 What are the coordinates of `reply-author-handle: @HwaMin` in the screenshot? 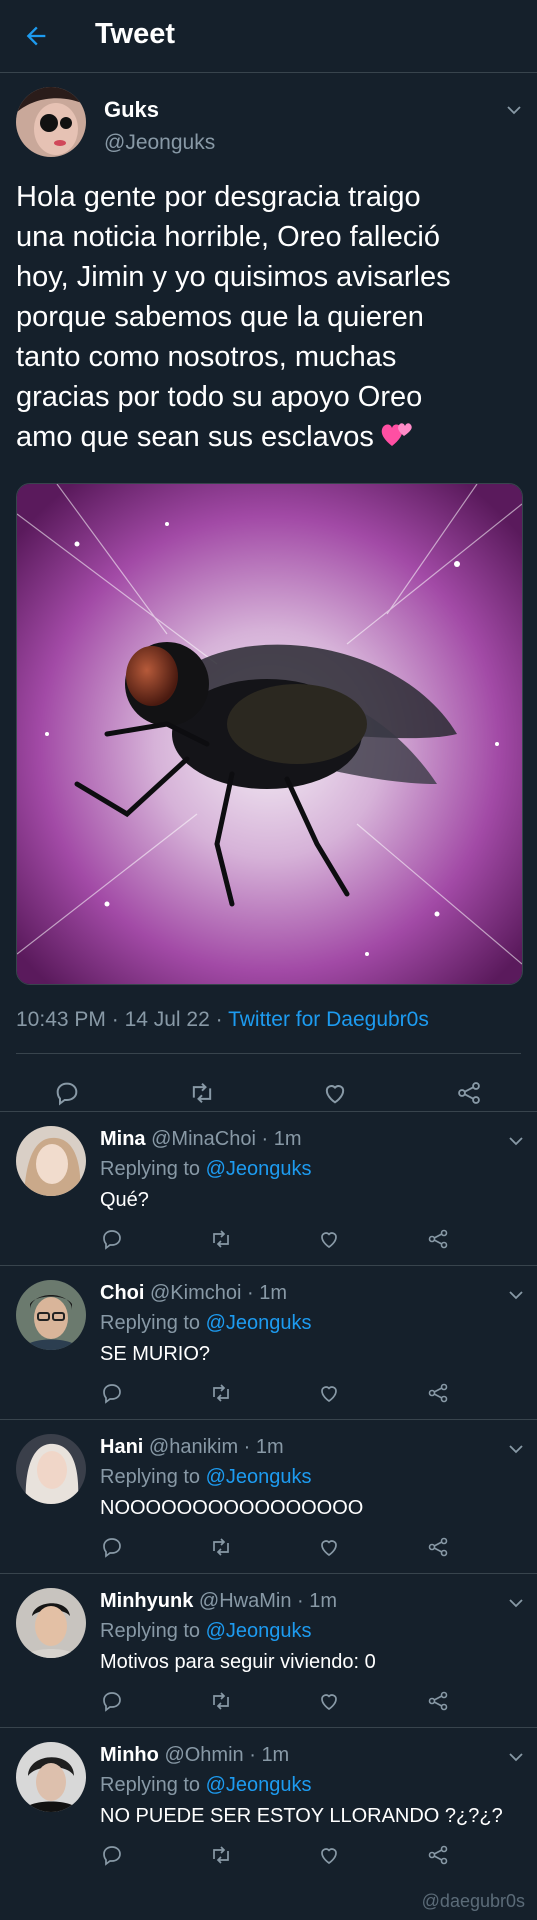 It's located at (245, 1601).